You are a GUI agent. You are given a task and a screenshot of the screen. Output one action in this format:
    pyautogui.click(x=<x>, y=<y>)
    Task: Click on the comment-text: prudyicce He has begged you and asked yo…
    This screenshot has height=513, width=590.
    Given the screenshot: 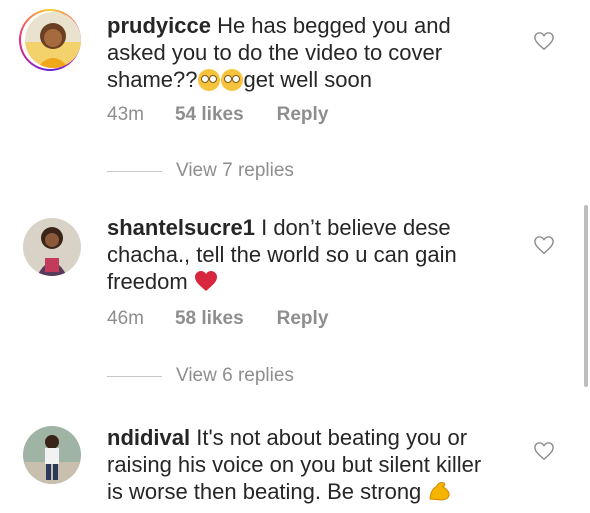 What is the action you would take?
    pyautogui.click(x=304, y=52)
    